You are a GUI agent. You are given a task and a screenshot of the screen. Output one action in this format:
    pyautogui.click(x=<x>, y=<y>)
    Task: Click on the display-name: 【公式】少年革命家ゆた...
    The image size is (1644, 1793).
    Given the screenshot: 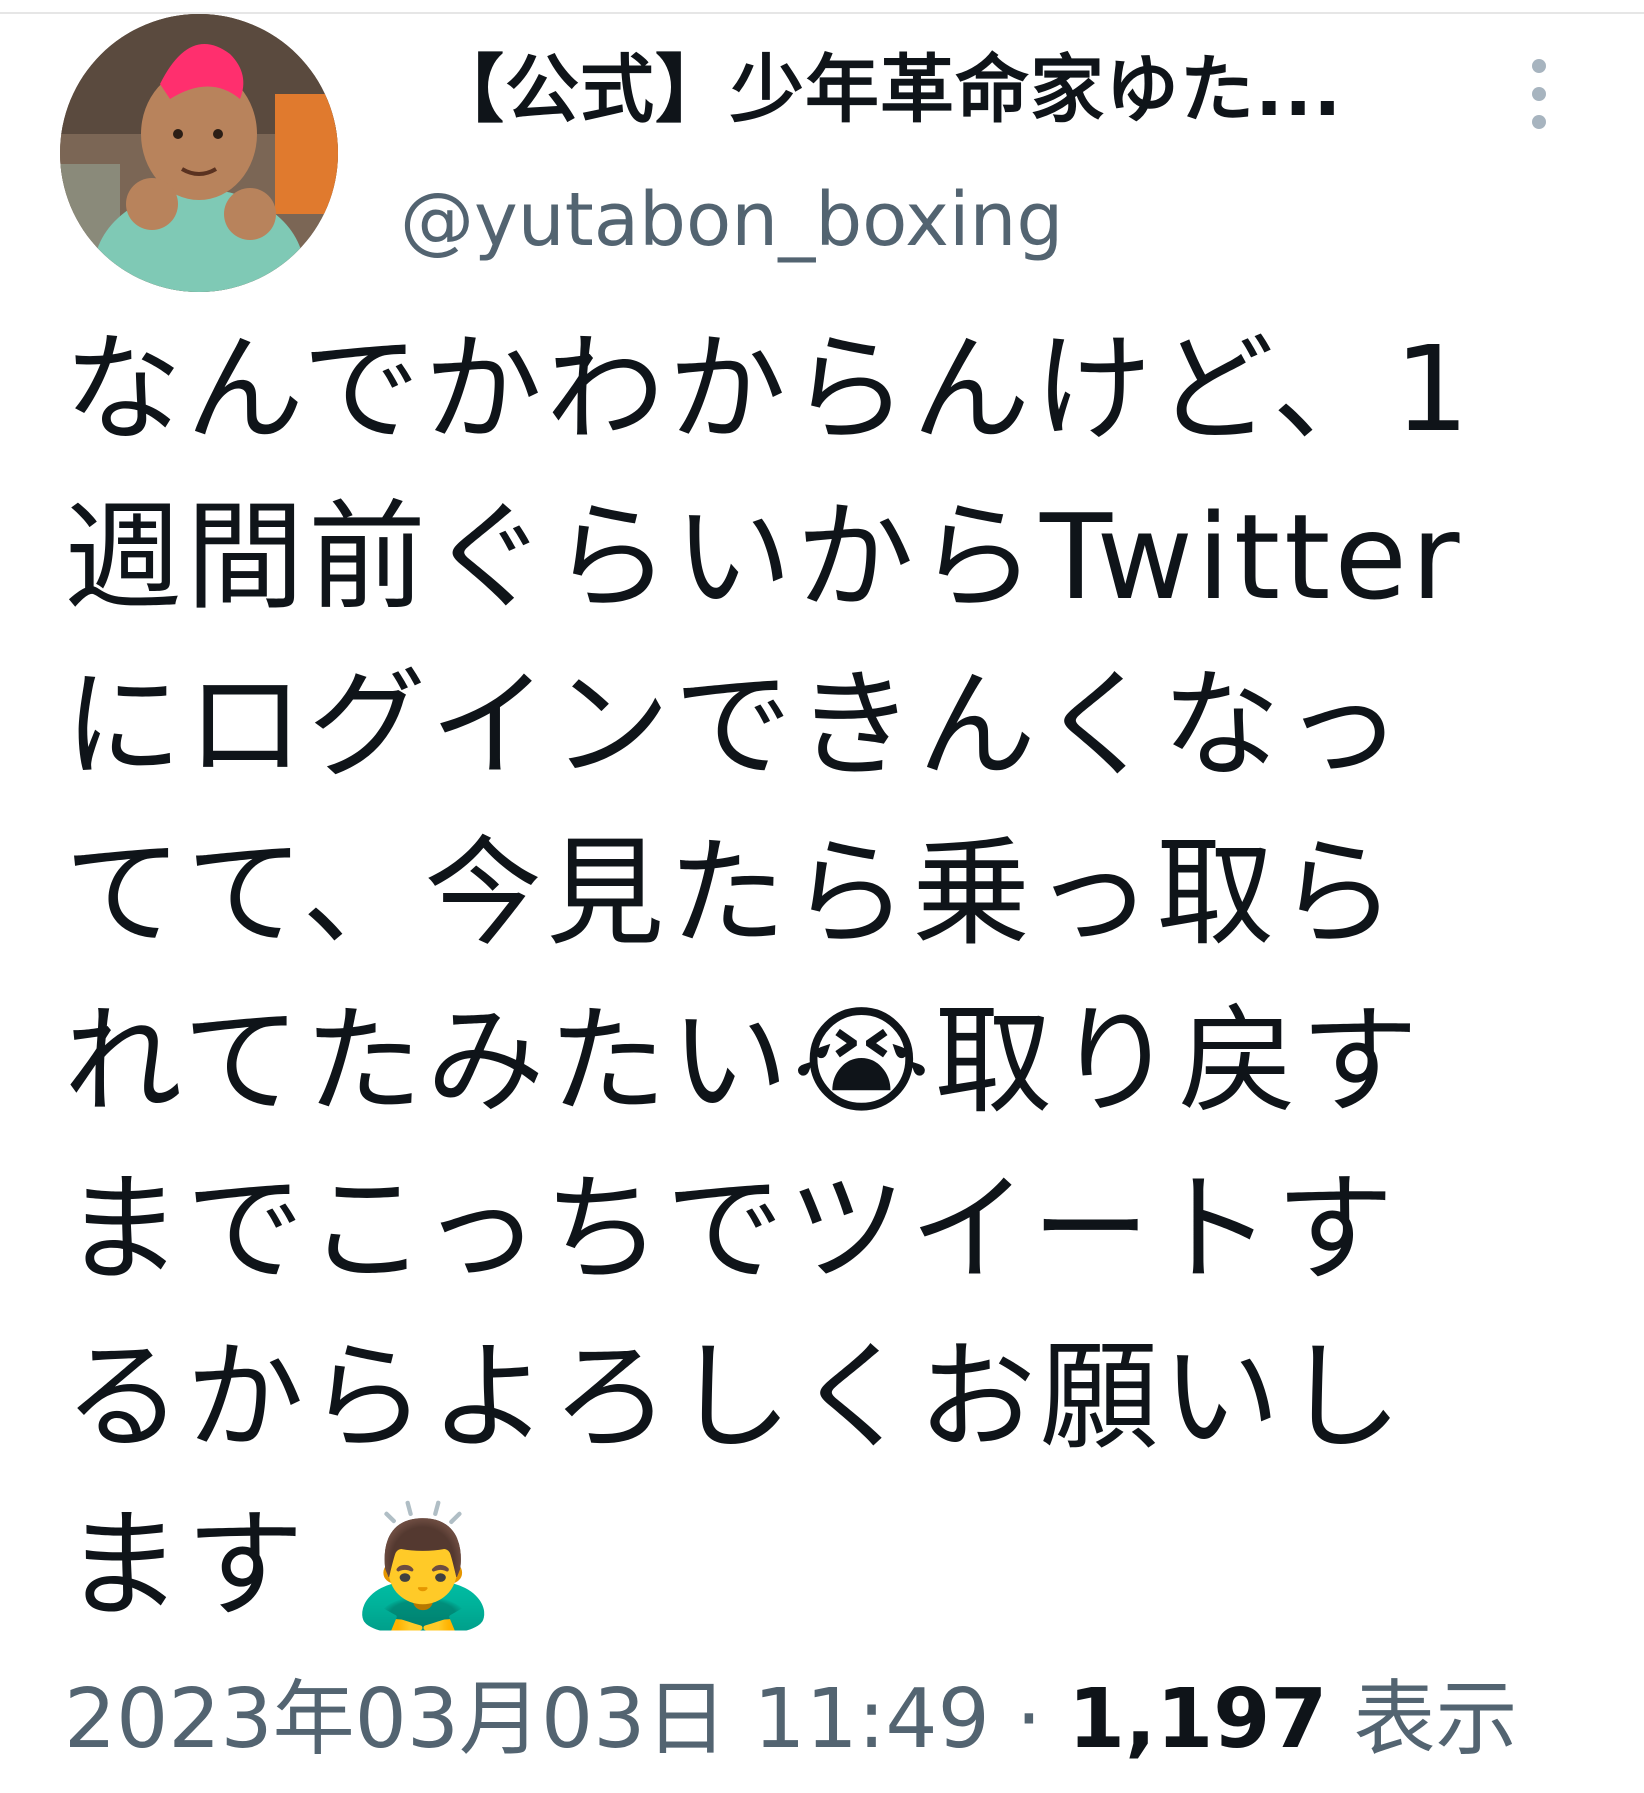 What is the action you would take?
    pyautogui.click(x=886, y=90)
    